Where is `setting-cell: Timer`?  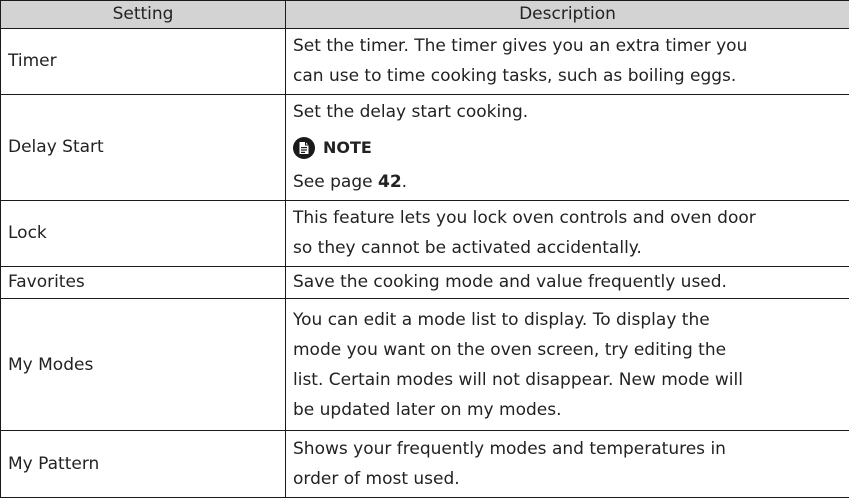
setting-cell: Timer is located at coordinates (143, 61).